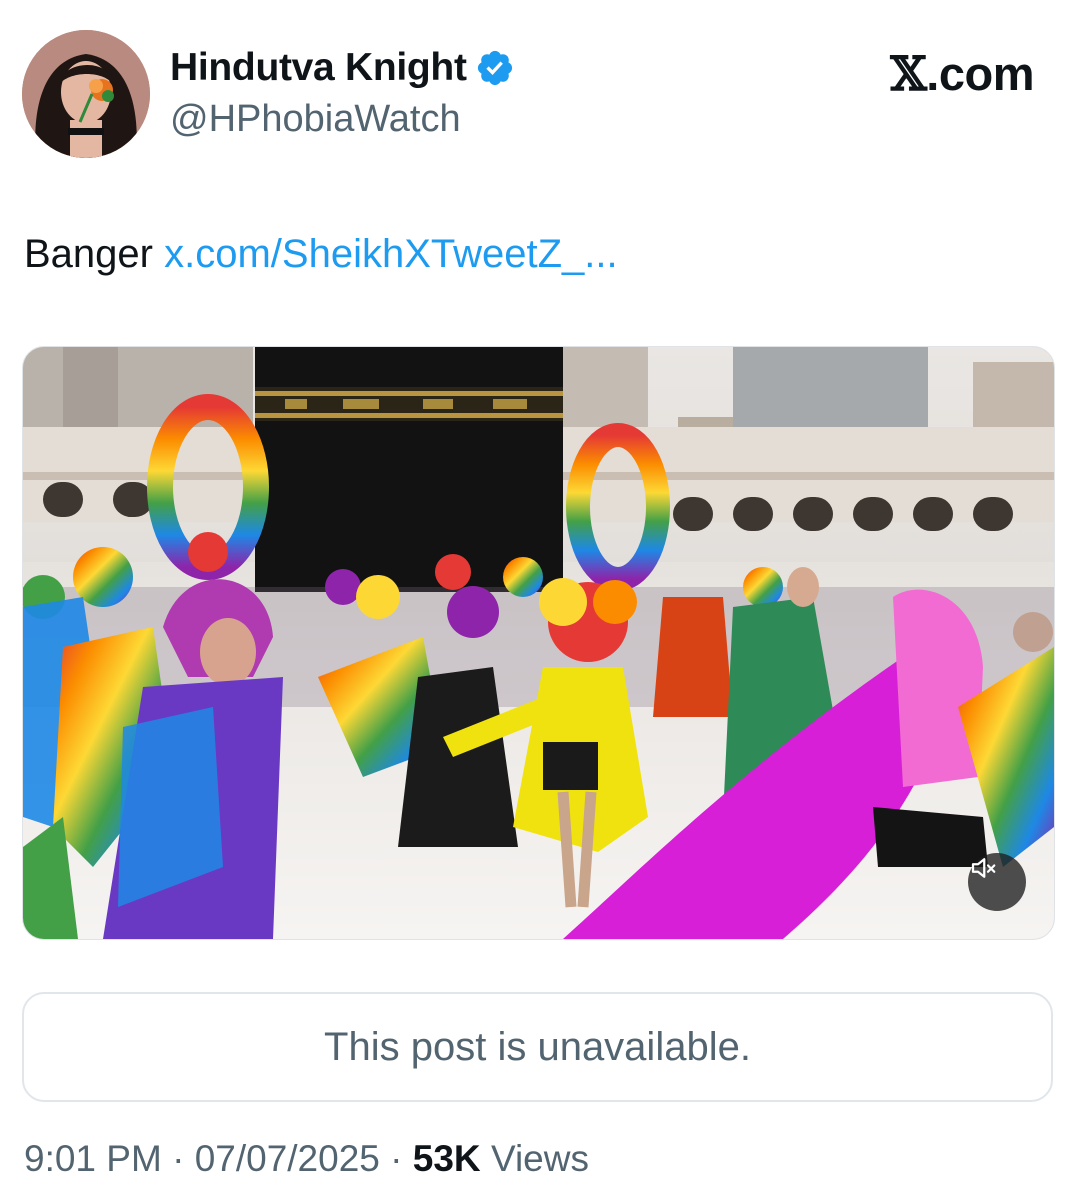 This screenshot has width=1076, height=1200. Describe the element at coordinates (908, 74) in the screenshot. I see `x-logo-icon: 𝕏` at that location.